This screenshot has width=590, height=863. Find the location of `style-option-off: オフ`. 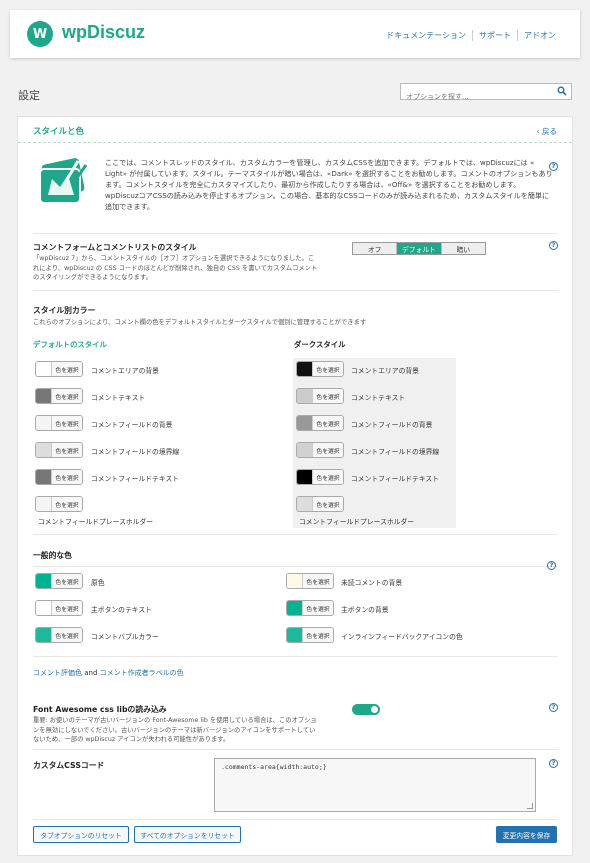

style-option-off: オフ is located at coordinates (375, 248).